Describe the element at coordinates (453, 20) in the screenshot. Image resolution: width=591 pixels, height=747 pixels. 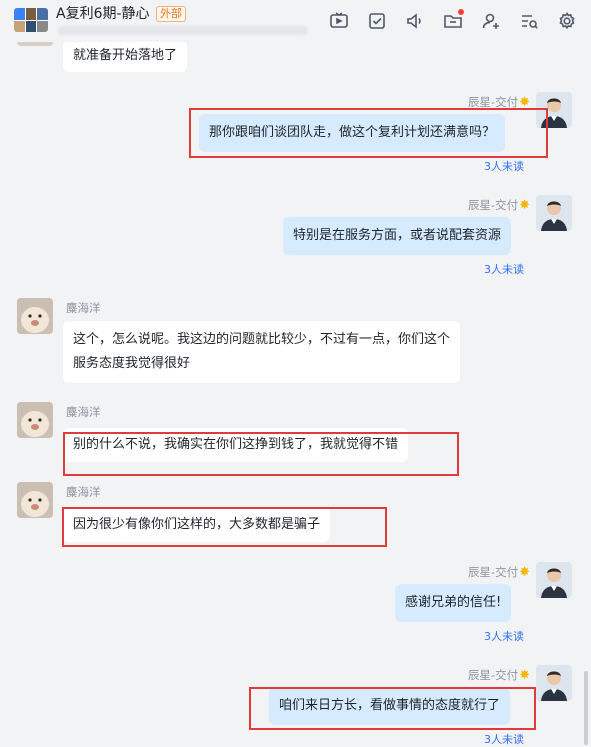
I see `folder-icon` at that location.